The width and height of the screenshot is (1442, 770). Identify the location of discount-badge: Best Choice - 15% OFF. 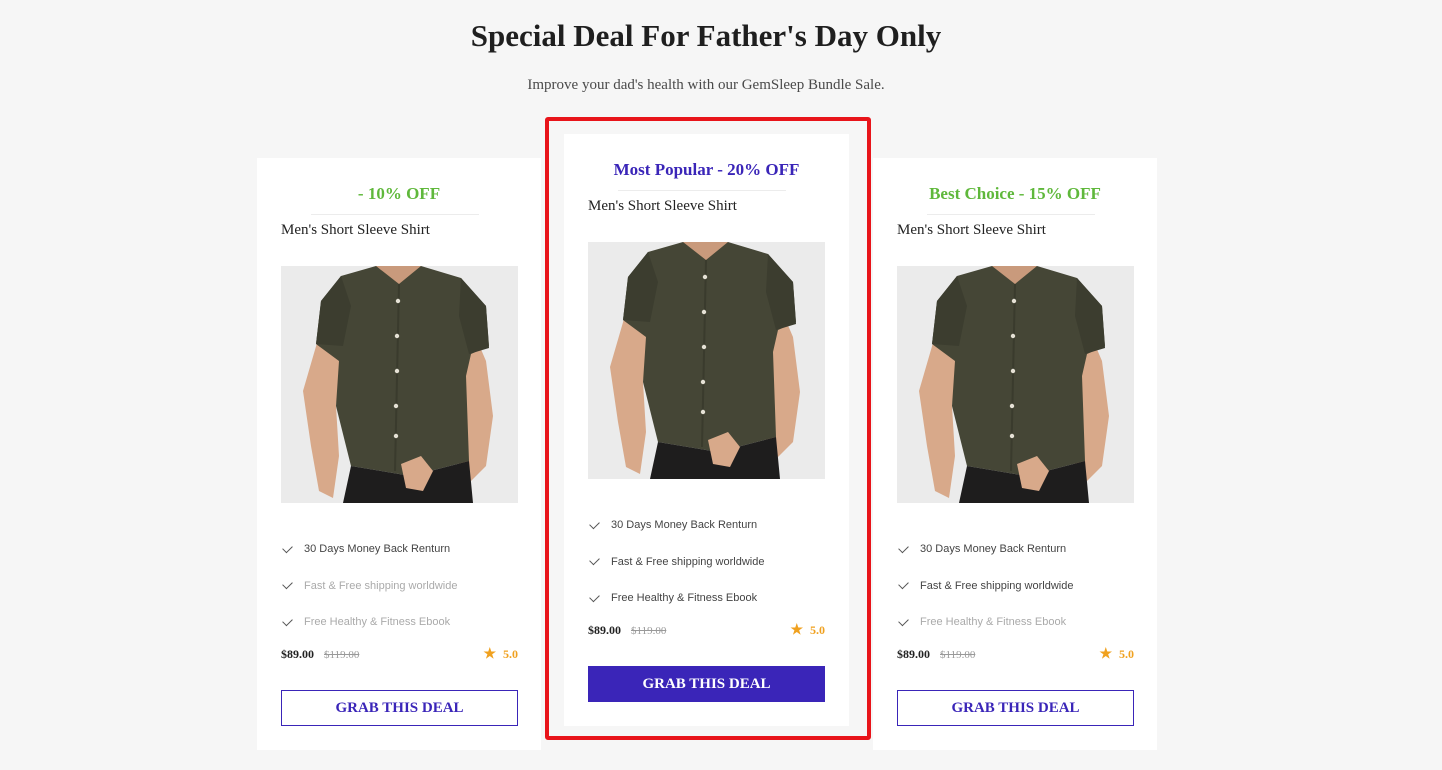
(1015, 193).